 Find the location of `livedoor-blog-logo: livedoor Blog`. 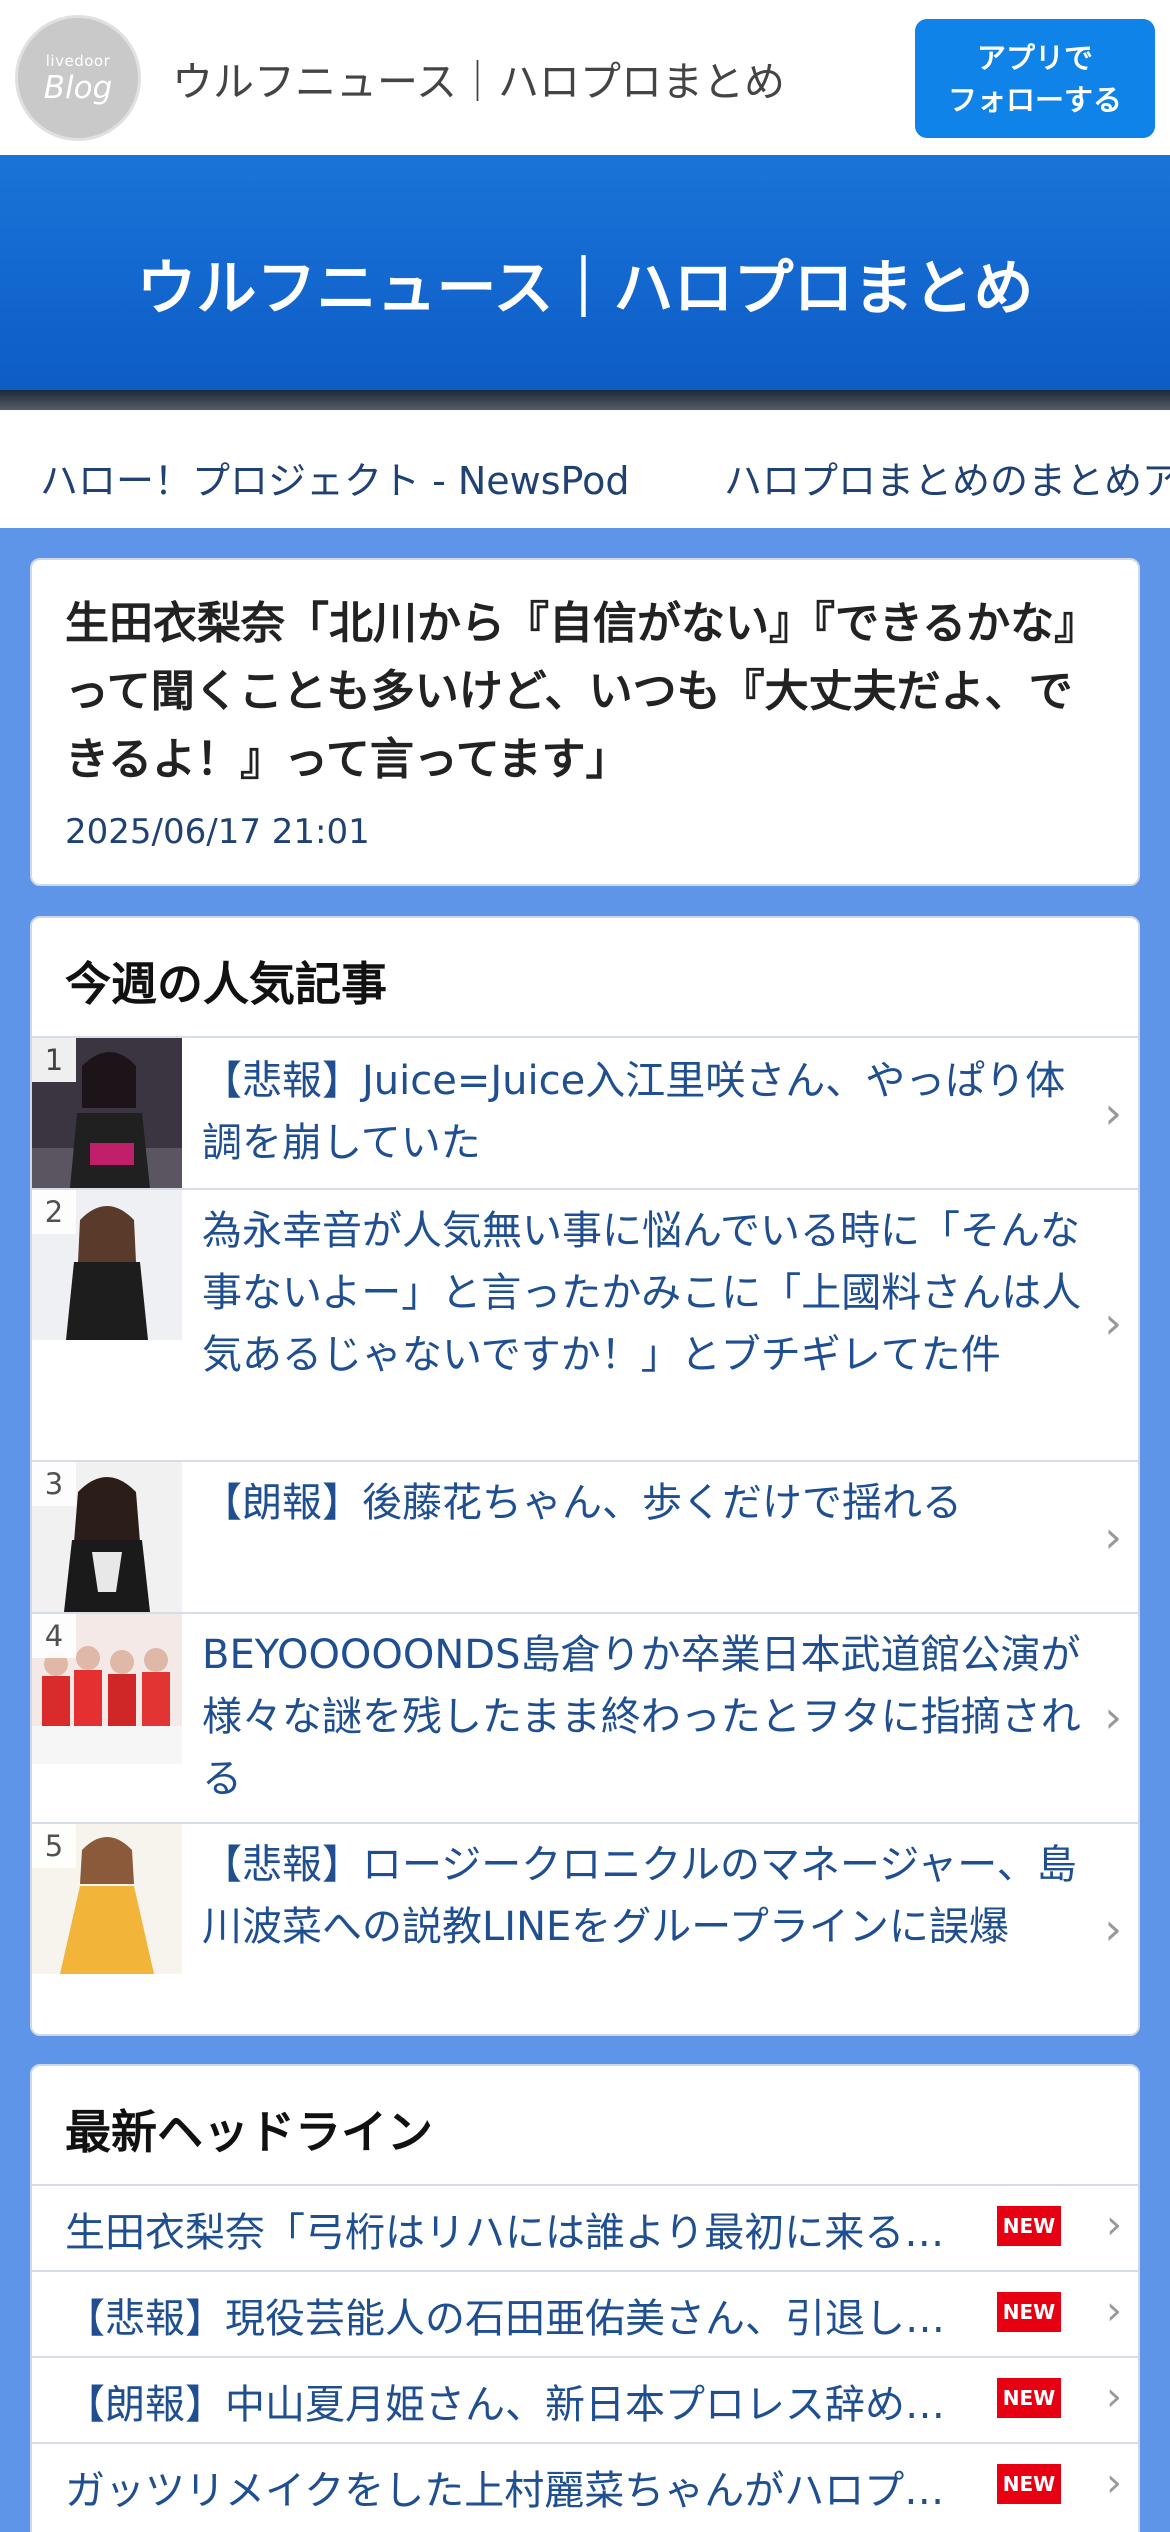

livedoor-blog-logo: livedoor Blog is located at coordinates (78, 78).